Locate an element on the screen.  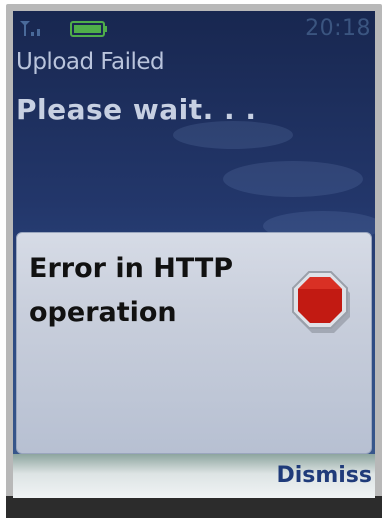
softkey-bar: Dismiss is located at coordinates (194, 476).